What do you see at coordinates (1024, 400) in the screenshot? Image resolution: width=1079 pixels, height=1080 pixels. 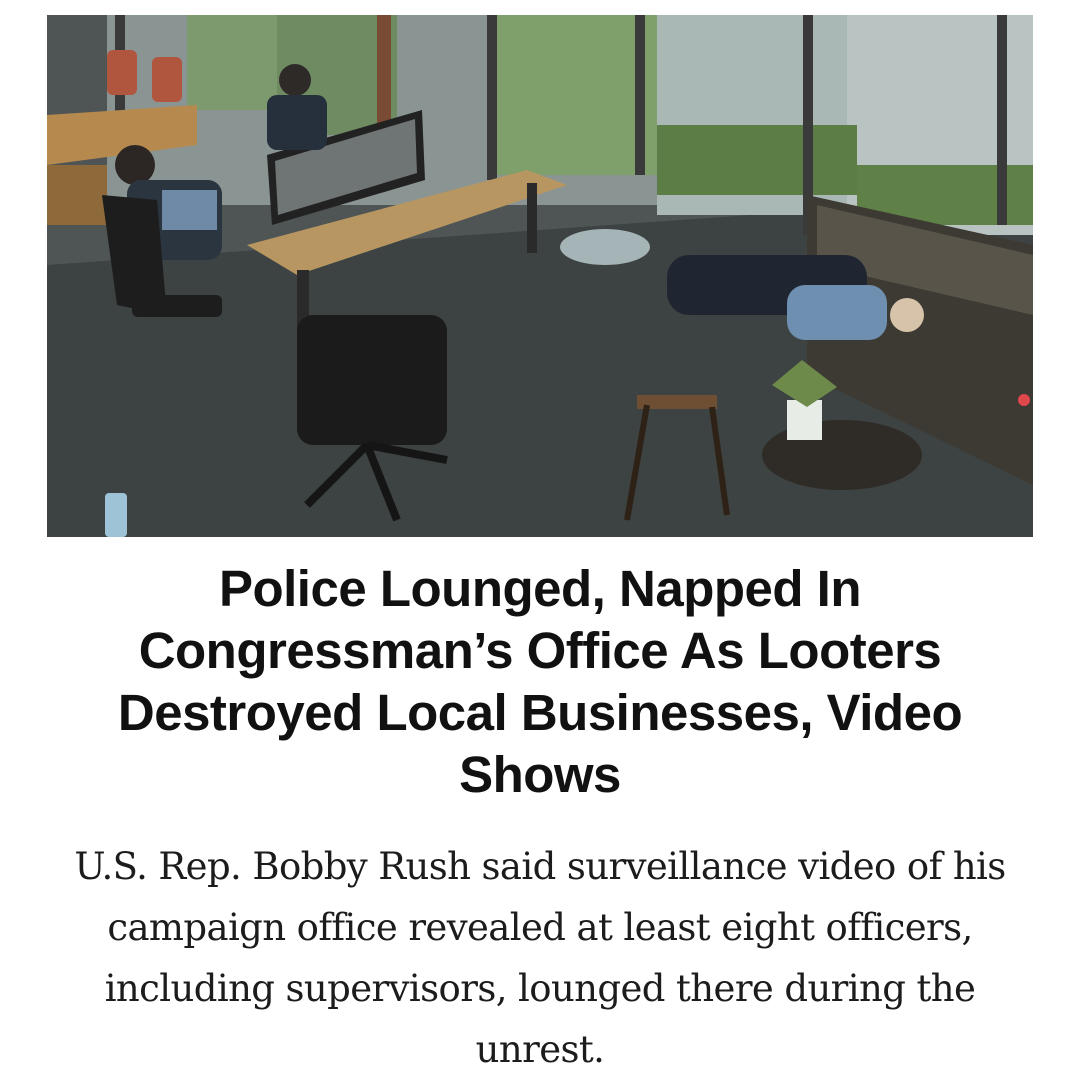 I see `marker-dot-icon` at bounding box center [1024, 400].